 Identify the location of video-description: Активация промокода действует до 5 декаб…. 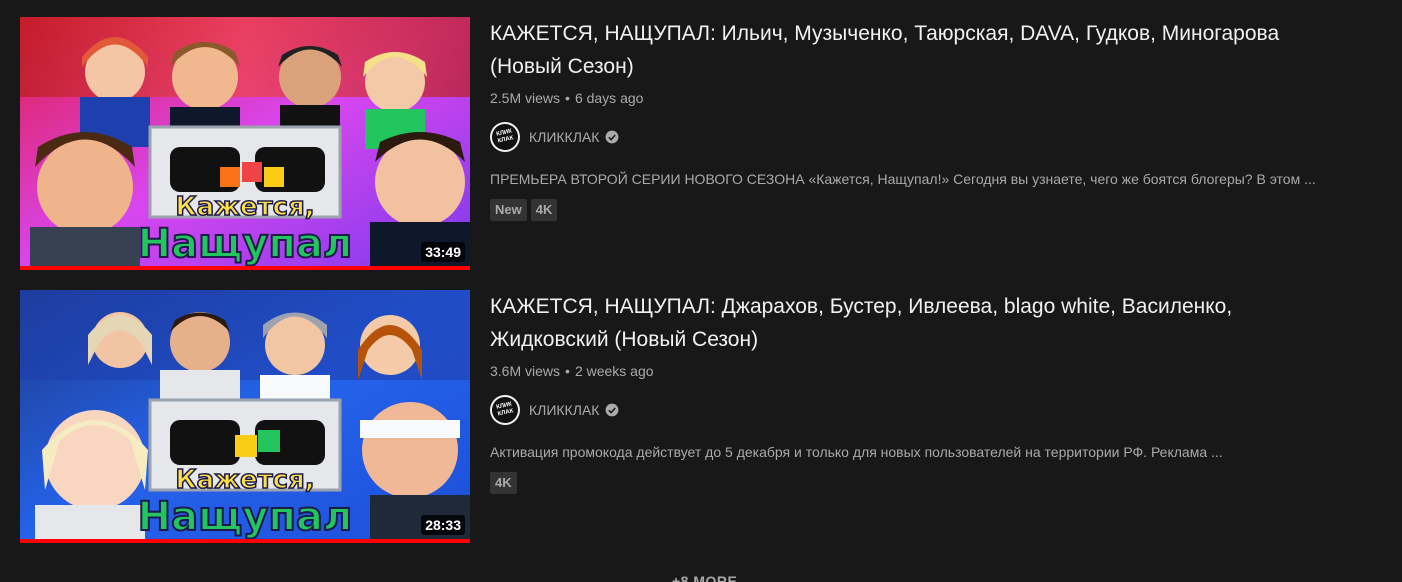
(856, 452).